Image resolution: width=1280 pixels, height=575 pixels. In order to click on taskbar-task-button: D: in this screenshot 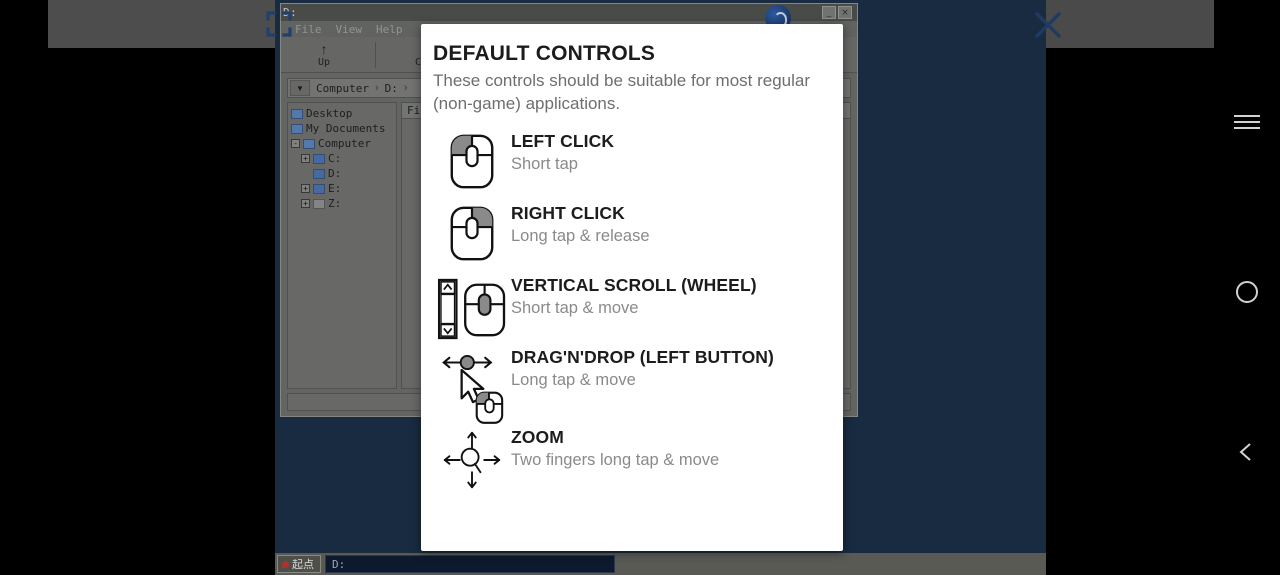, I will do `click(470, 564)`.